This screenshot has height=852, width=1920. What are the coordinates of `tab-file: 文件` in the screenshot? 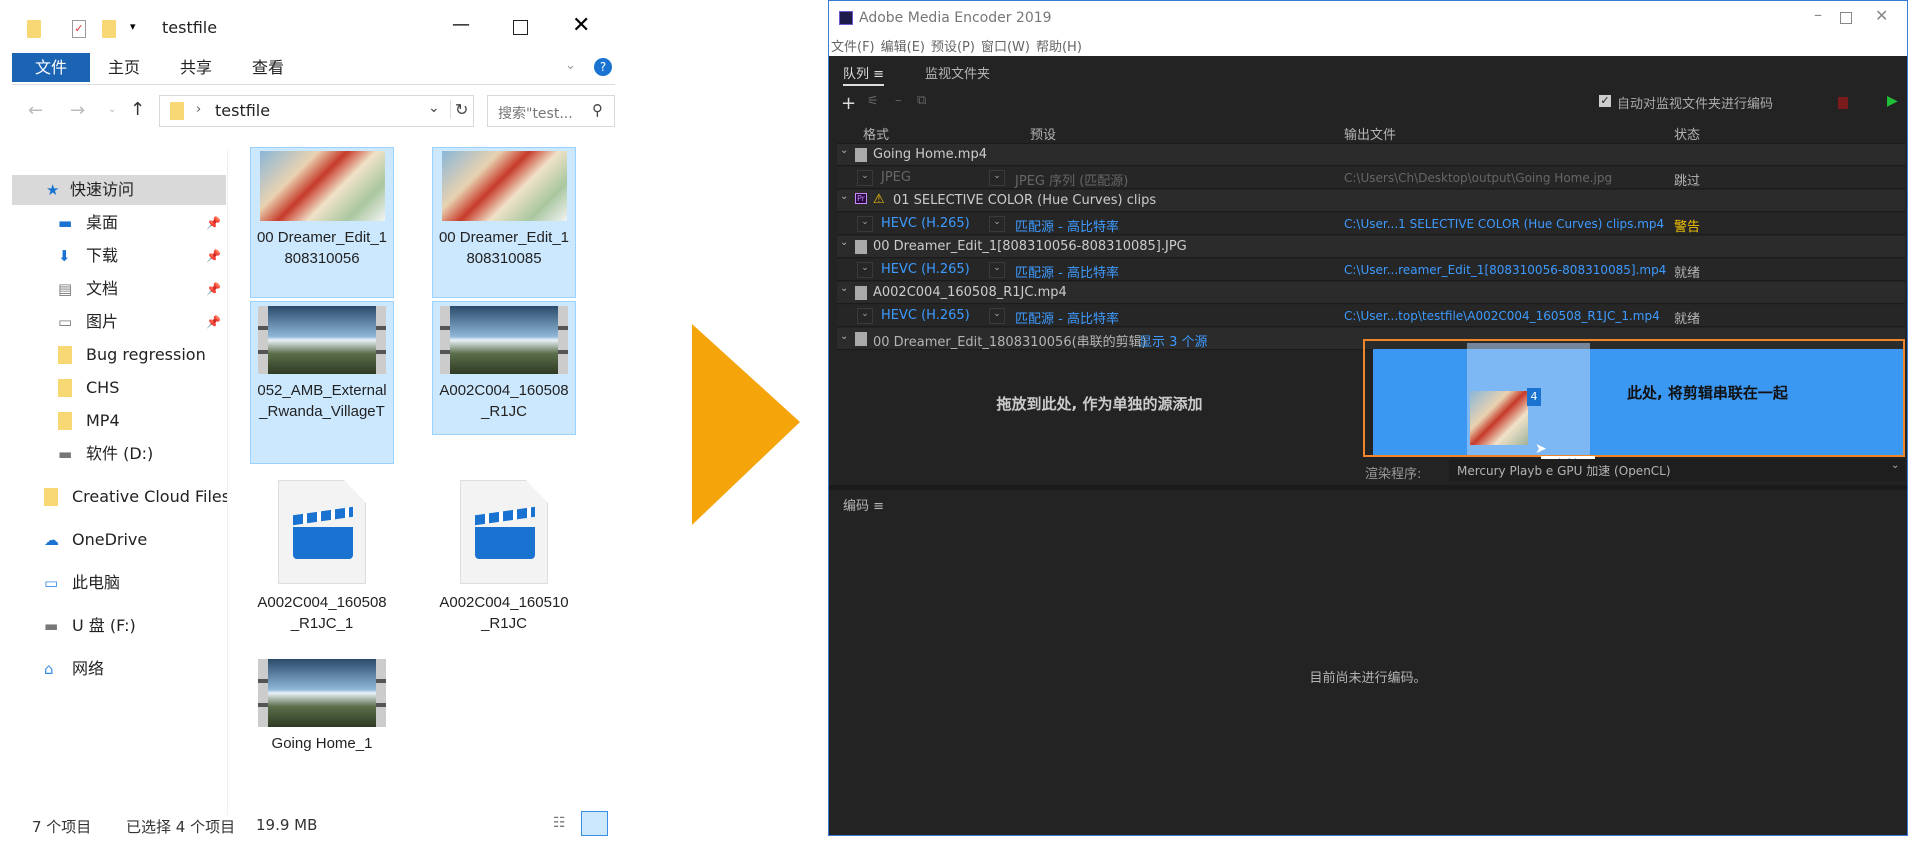 It's located at (51, 67).